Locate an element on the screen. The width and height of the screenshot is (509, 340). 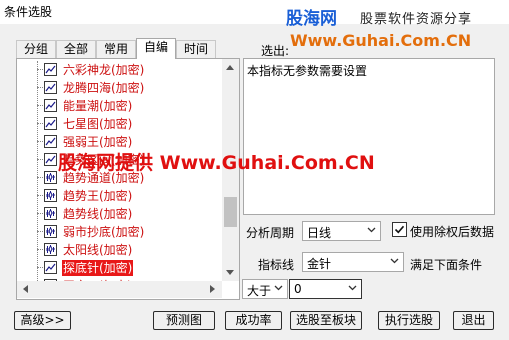
selected-count-label: 选出: is located at coordinates (275, 51).